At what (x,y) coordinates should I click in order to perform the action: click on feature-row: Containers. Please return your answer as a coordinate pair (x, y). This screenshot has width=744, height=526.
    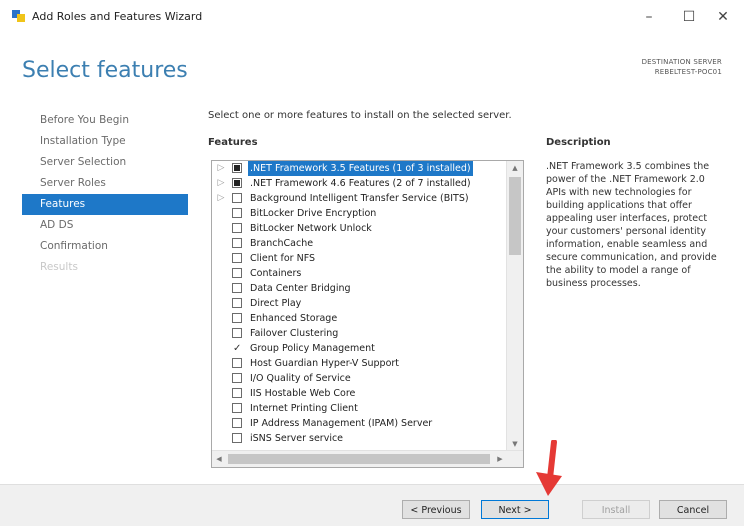
    Looking at the image, I should click on (359, 273).